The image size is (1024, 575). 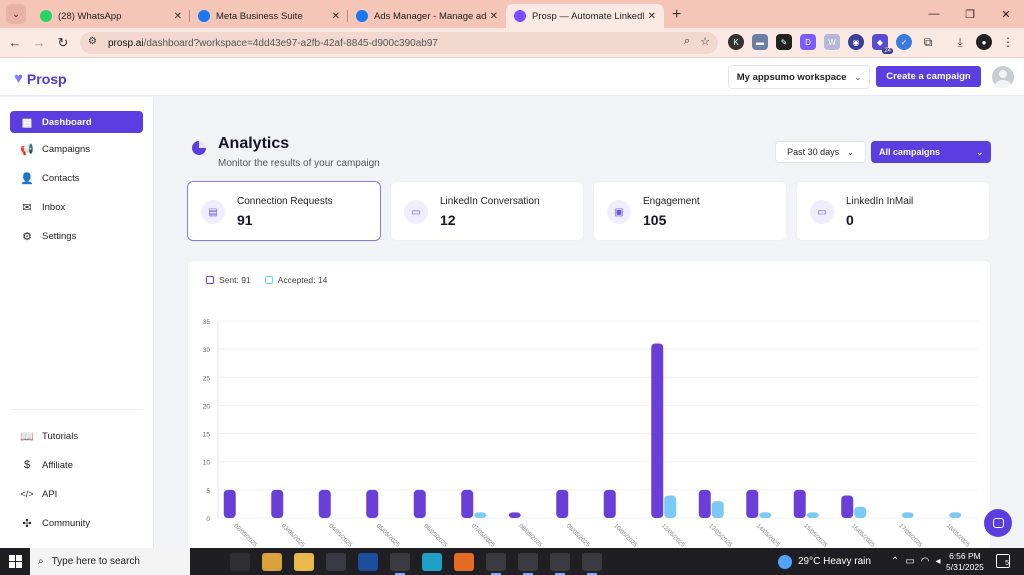 What do you see at coordinates (676, 15) in the screenshot?
I see `new-tab-plus-icon: +` at bounding box center [676, 15].